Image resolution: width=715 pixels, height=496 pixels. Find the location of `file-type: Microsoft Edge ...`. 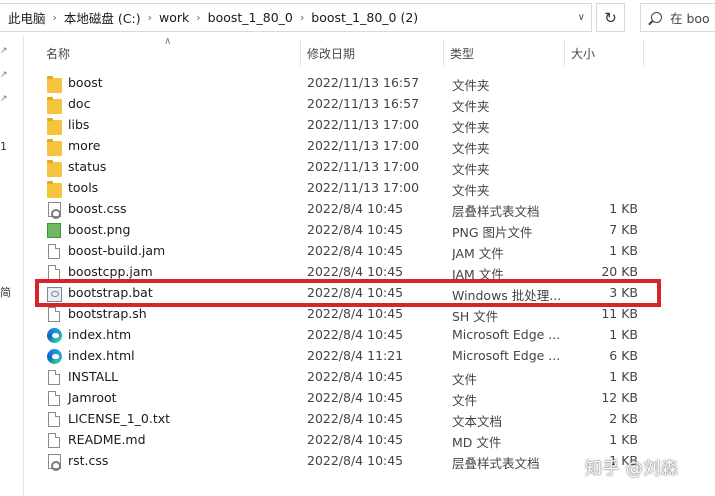

file-type: Microsoft Edge ... is located at coordinates (506, 334).